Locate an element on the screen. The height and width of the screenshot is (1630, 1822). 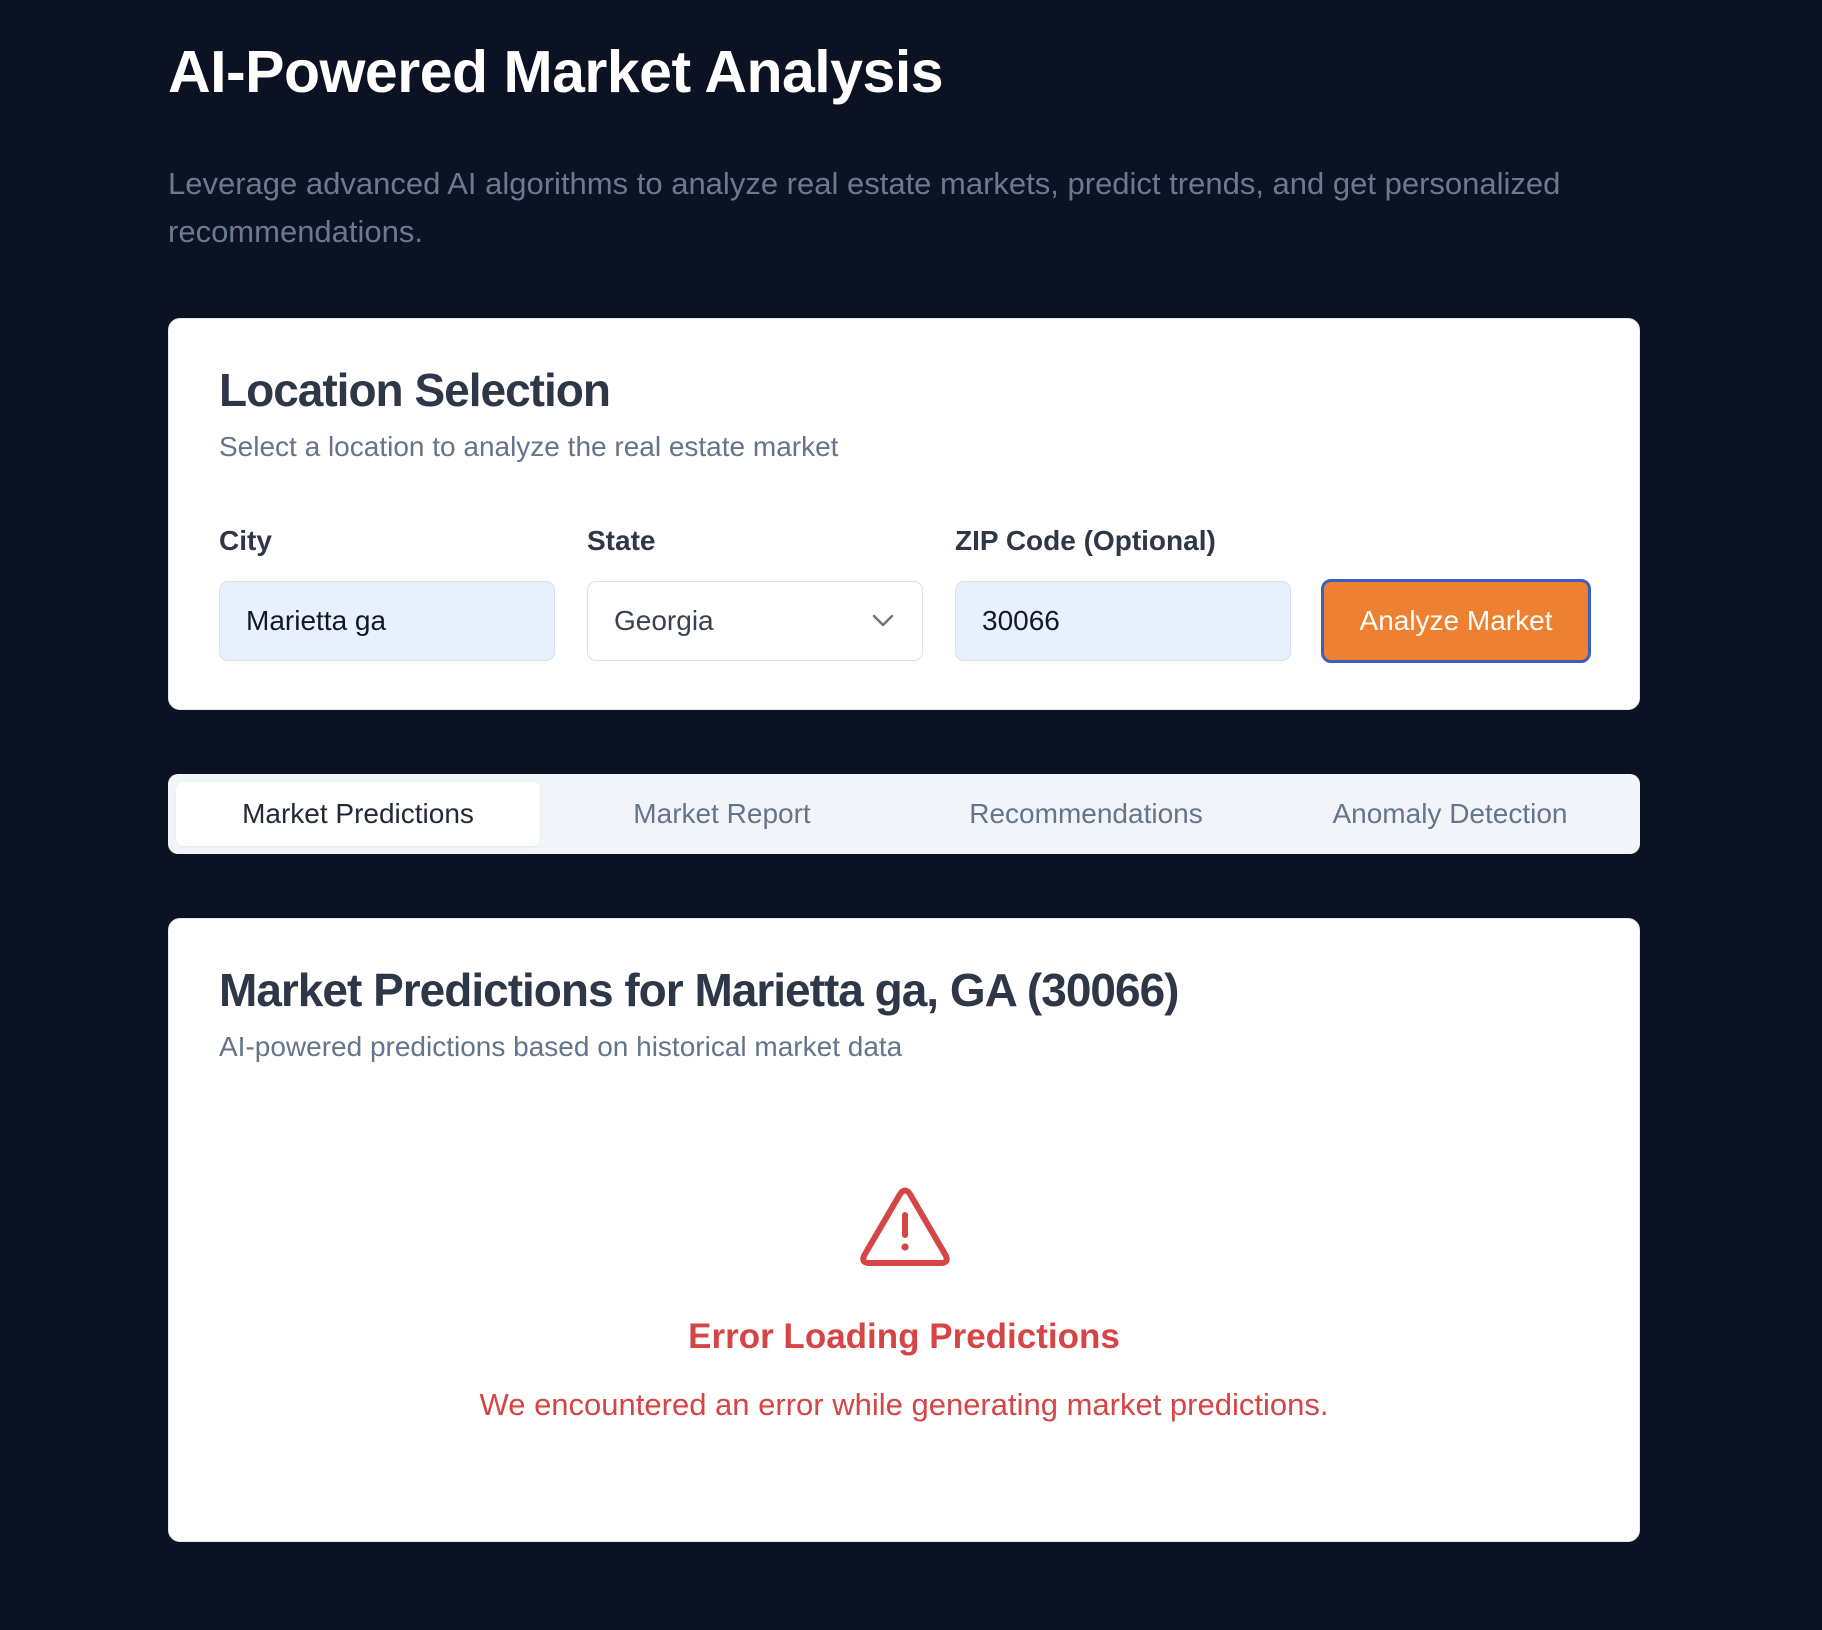
location-selection-title: Location Selection is located at coordinates (415, 390).